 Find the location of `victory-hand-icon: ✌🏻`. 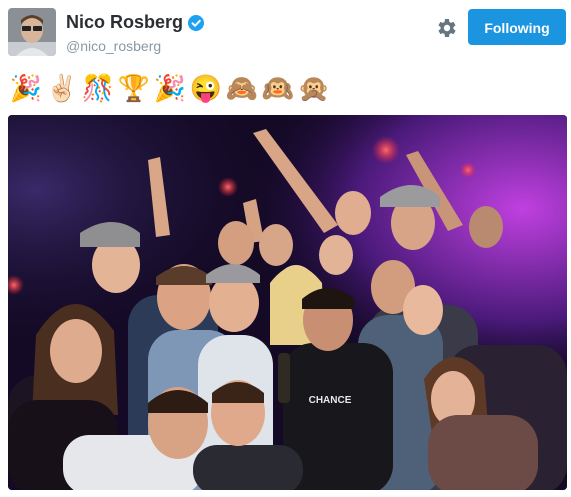

victory-hand-icon: ✌🏻 is located at coordinates (62, 88).